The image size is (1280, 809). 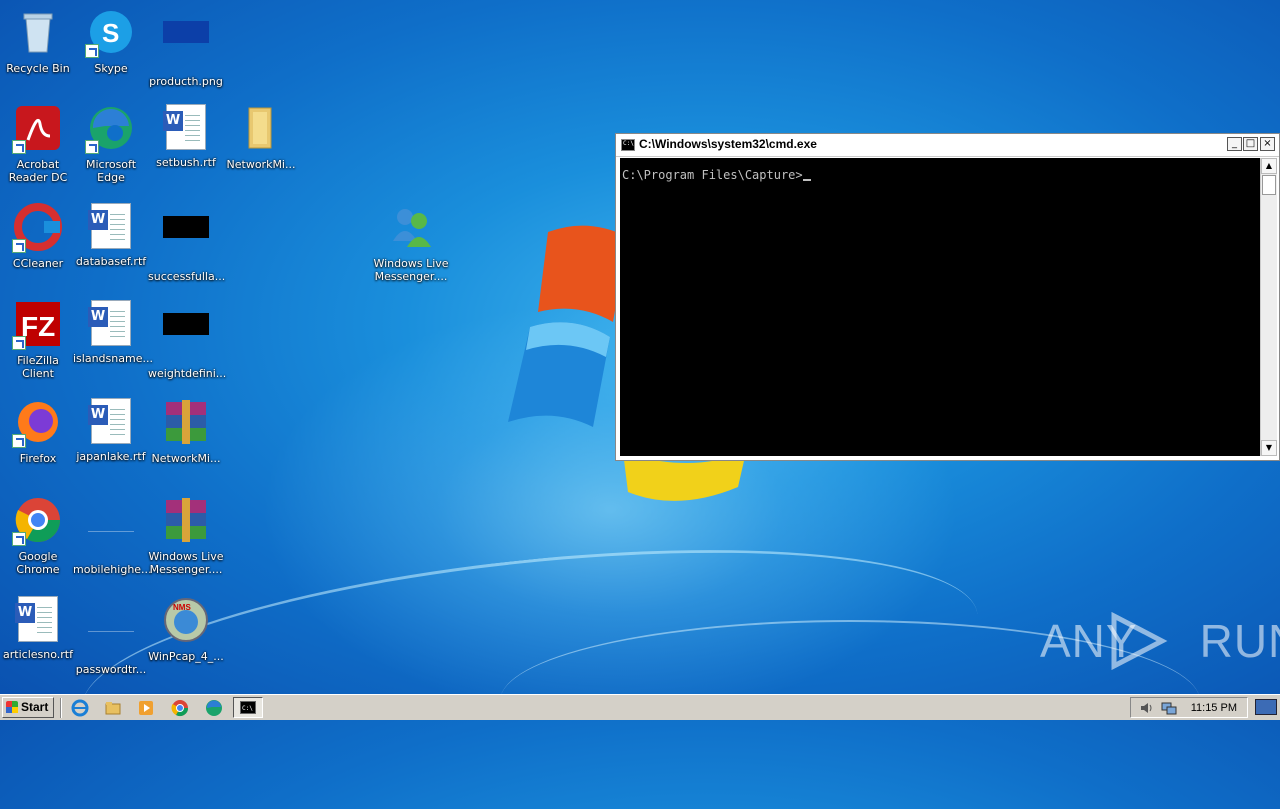 I want to click on taskbar-cmd-button: C:\, so click(x=248, y=707).